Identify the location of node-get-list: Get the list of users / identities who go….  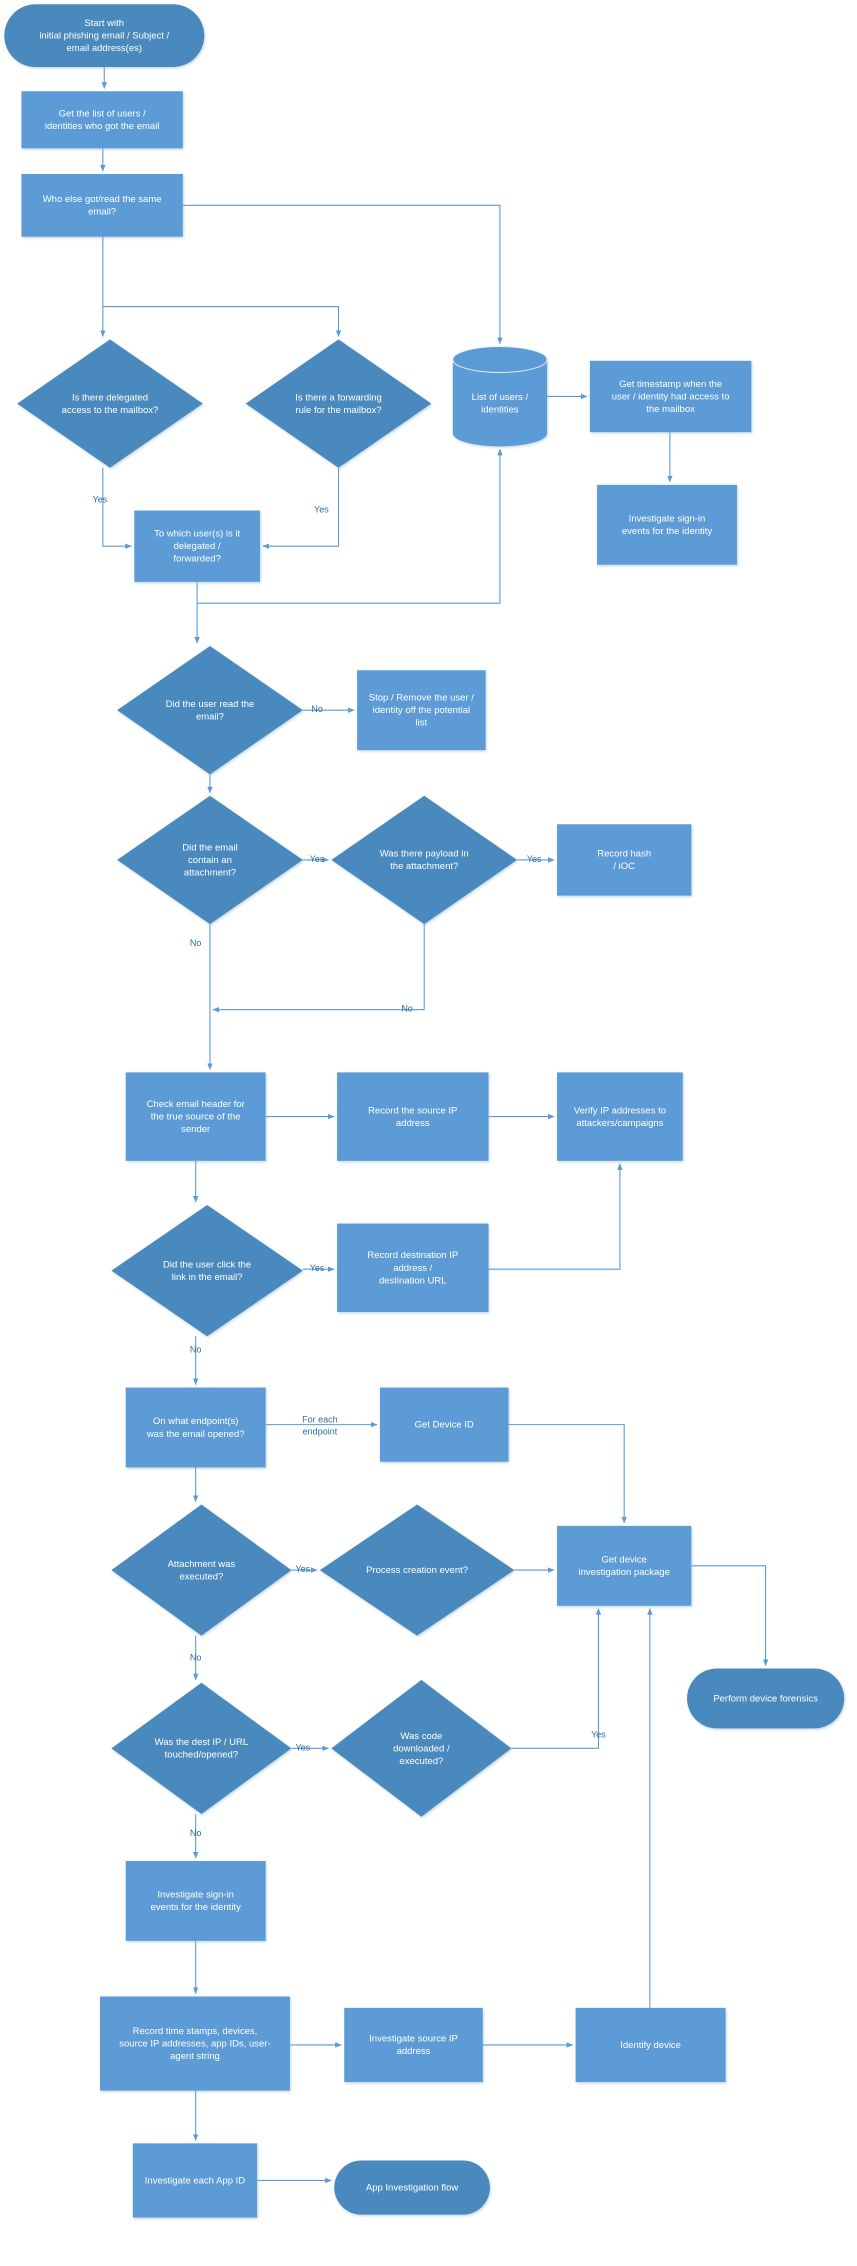
(102, 120).